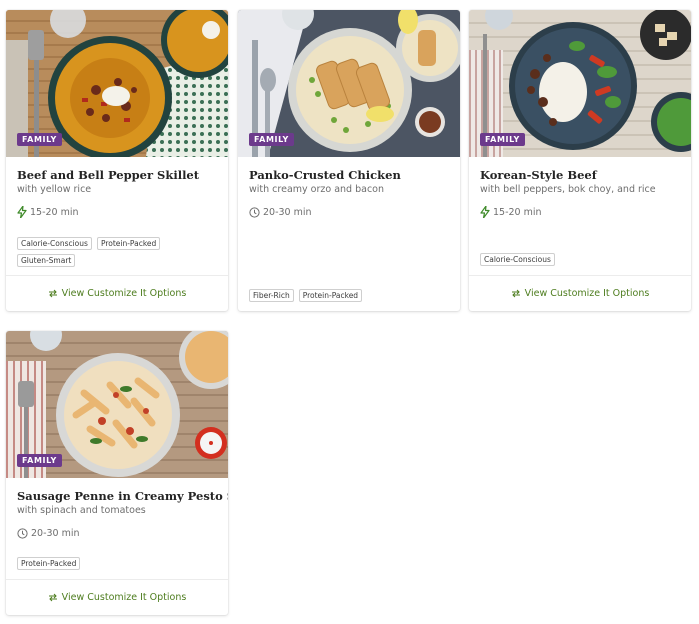  What do you see at coordinates (271, 295) in the screenshot?
I see `tag: Fiber-Rich` at bounding box center [271, 295].